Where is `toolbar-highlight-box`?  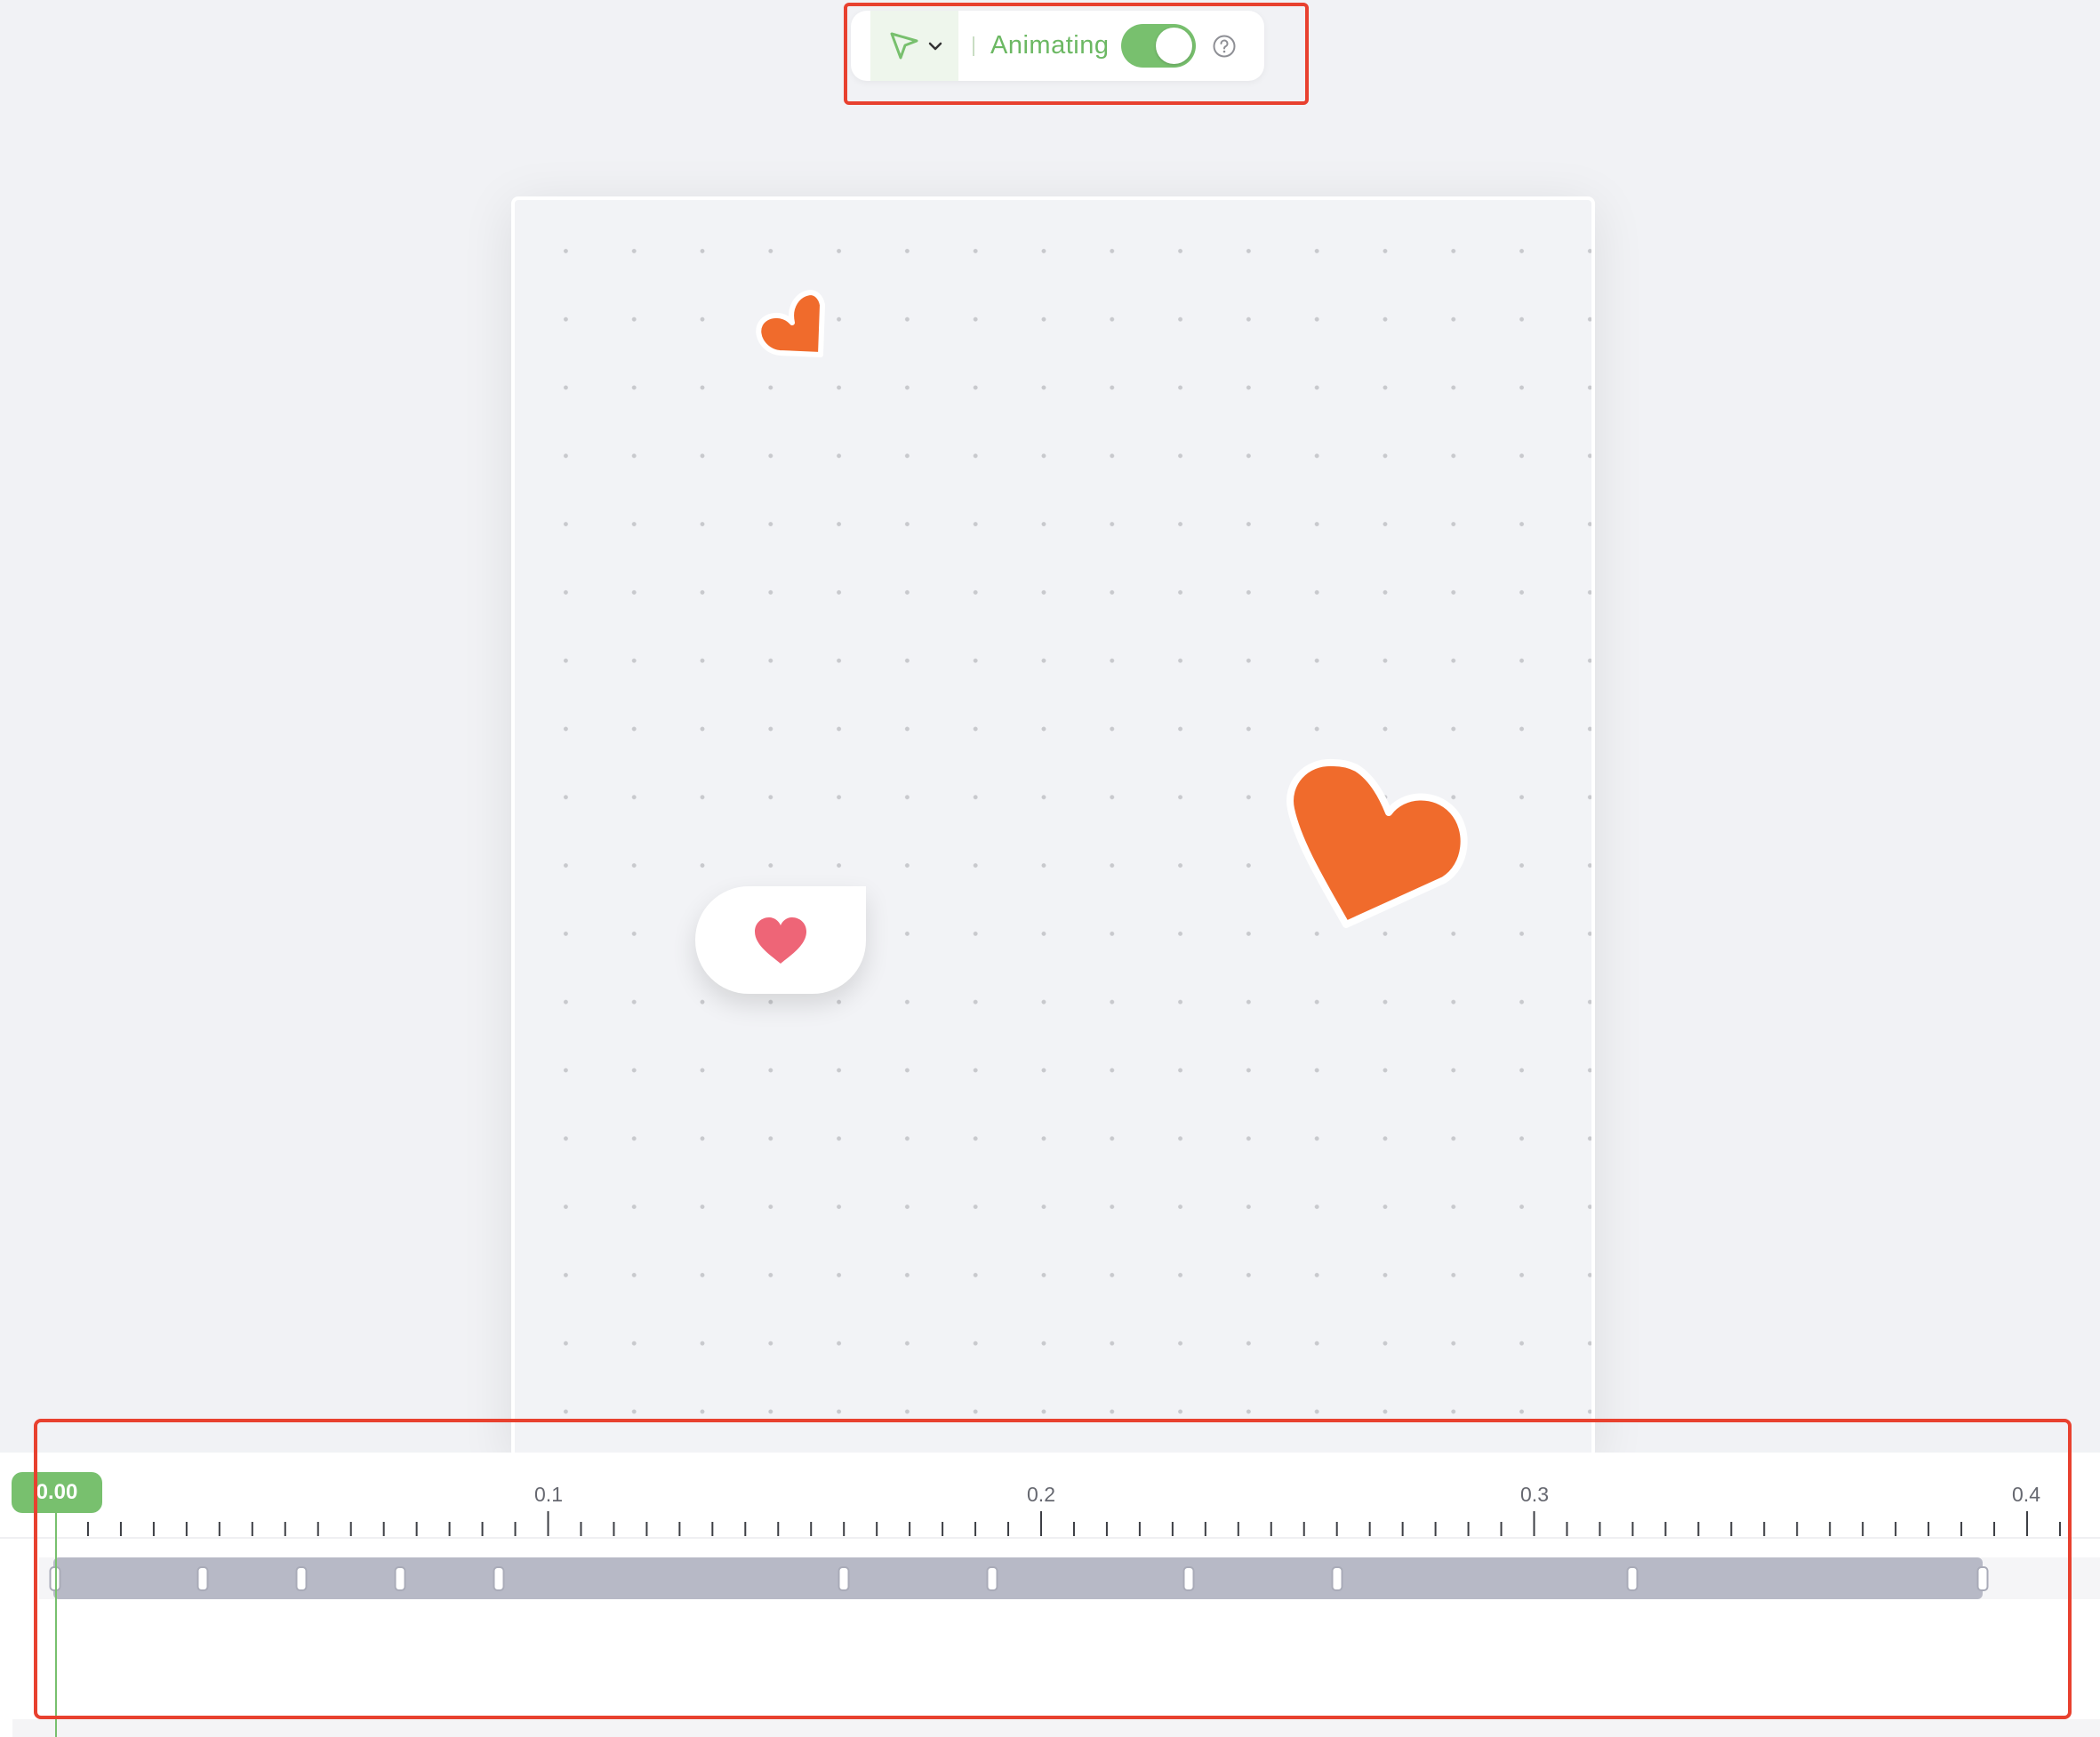
toolbar-highlight-box is located at coordinates (1076, 54).